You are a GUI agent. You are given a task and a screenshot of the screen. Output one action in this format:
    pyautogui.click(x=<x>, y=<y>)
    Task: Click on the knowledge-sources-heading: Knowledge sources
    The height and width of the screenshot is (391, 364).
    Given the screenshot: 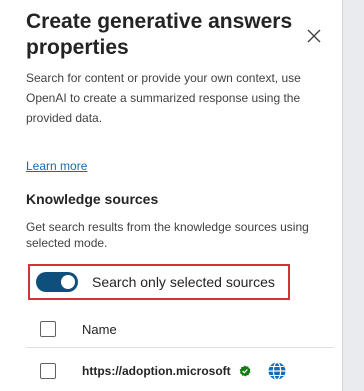 What is the action you would take?
    pyautogui.click(x=92, y=199)
    